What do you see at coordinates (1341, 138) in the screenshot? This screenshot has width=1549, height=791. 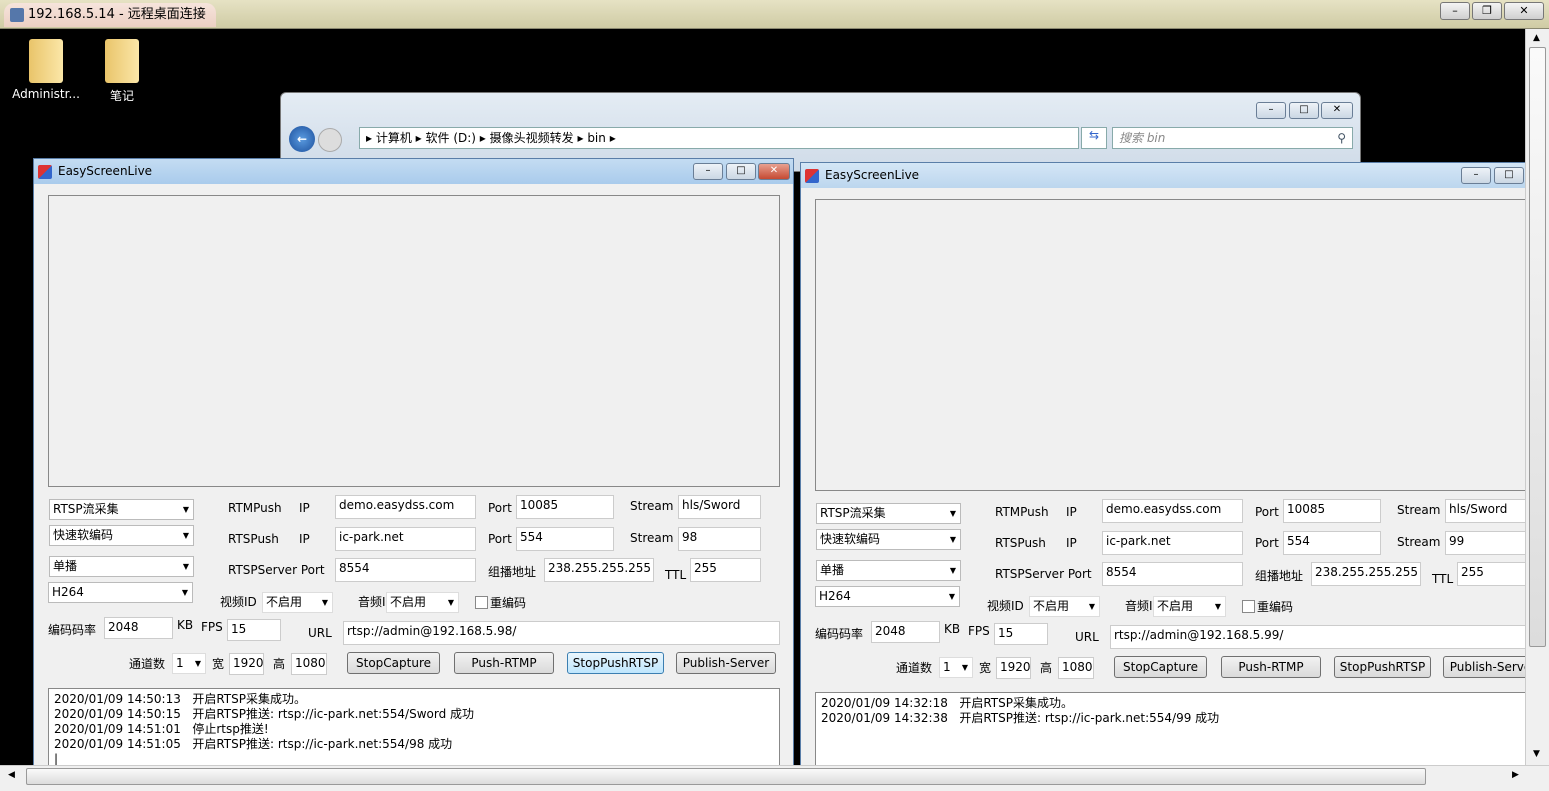 I see `search-icon: ⚲` at bounding box center [1341, 138].